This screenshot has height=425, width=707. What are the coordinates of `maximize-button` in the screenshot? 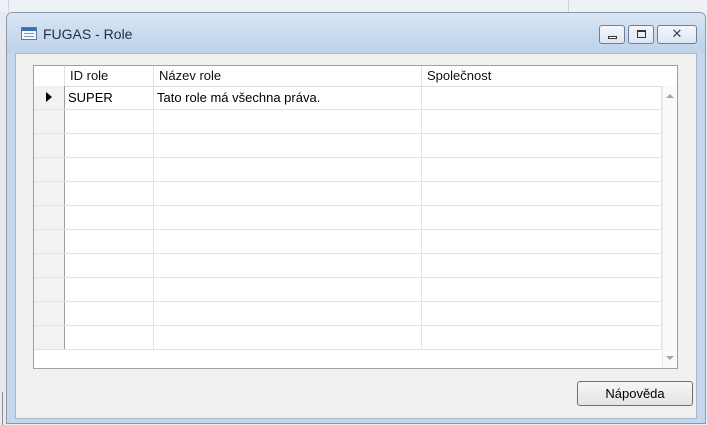 It's located at (641, 34).